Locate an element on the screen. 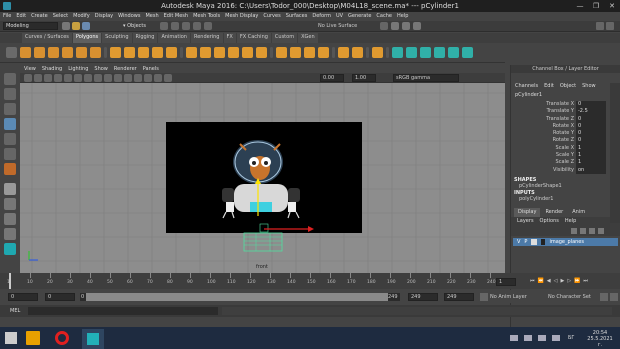 This screenshot has width=620, height=349. resolution-gate-icon is located at coordinates (88, 78).